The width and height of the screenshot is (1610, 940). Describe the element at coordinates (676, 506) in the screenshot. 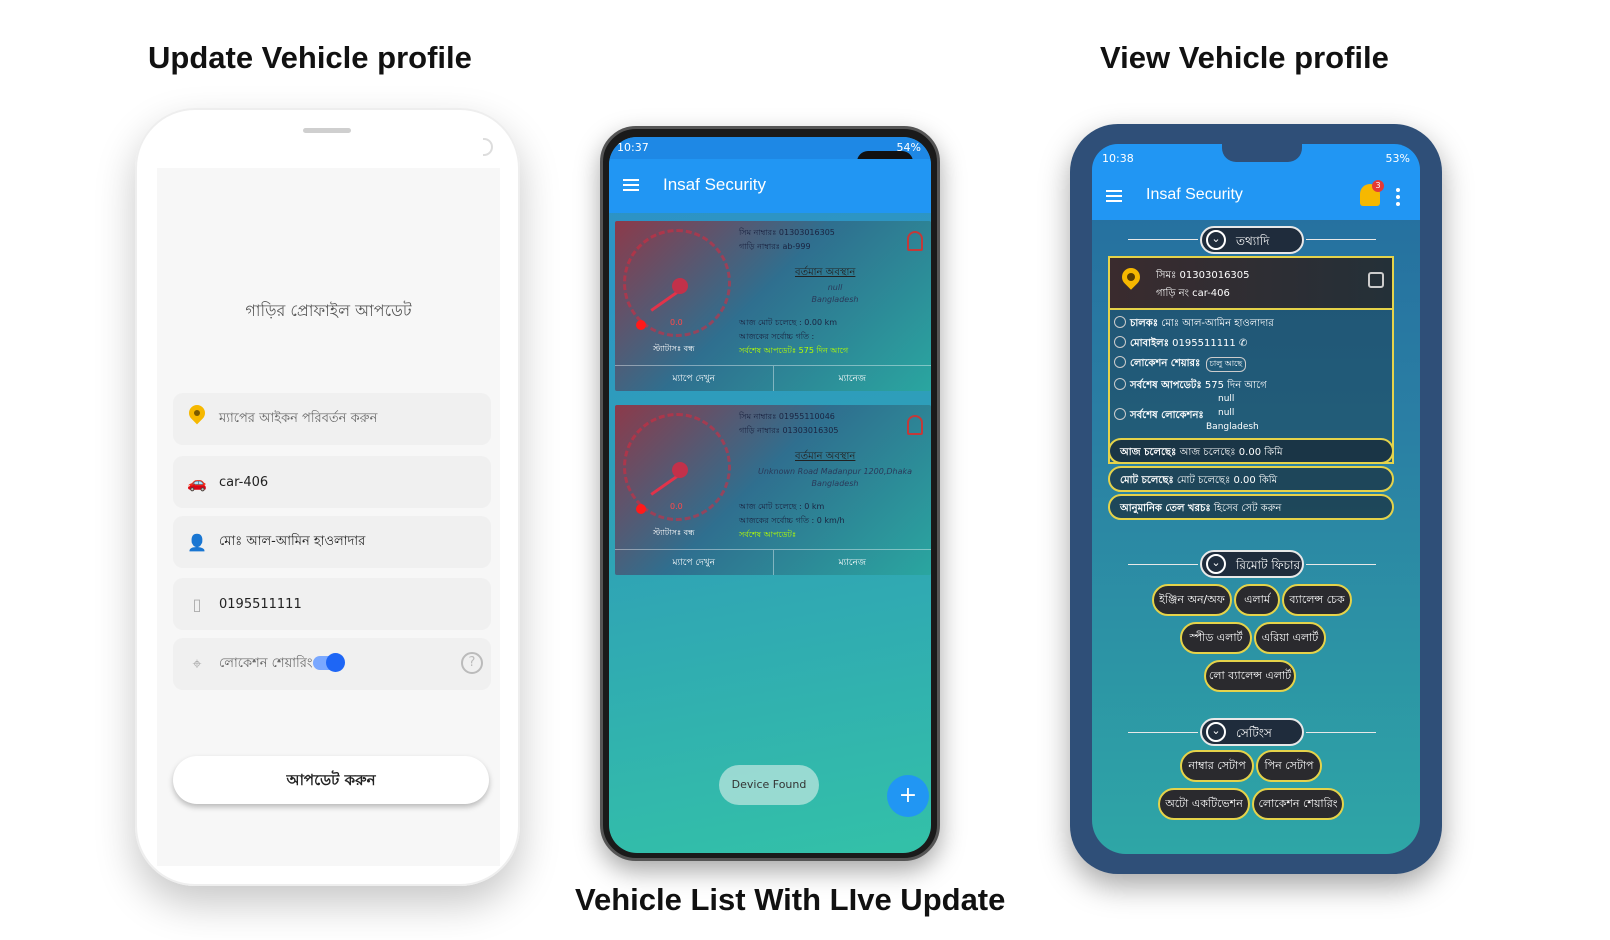

I see `speed-readout: 0.0` at that location.